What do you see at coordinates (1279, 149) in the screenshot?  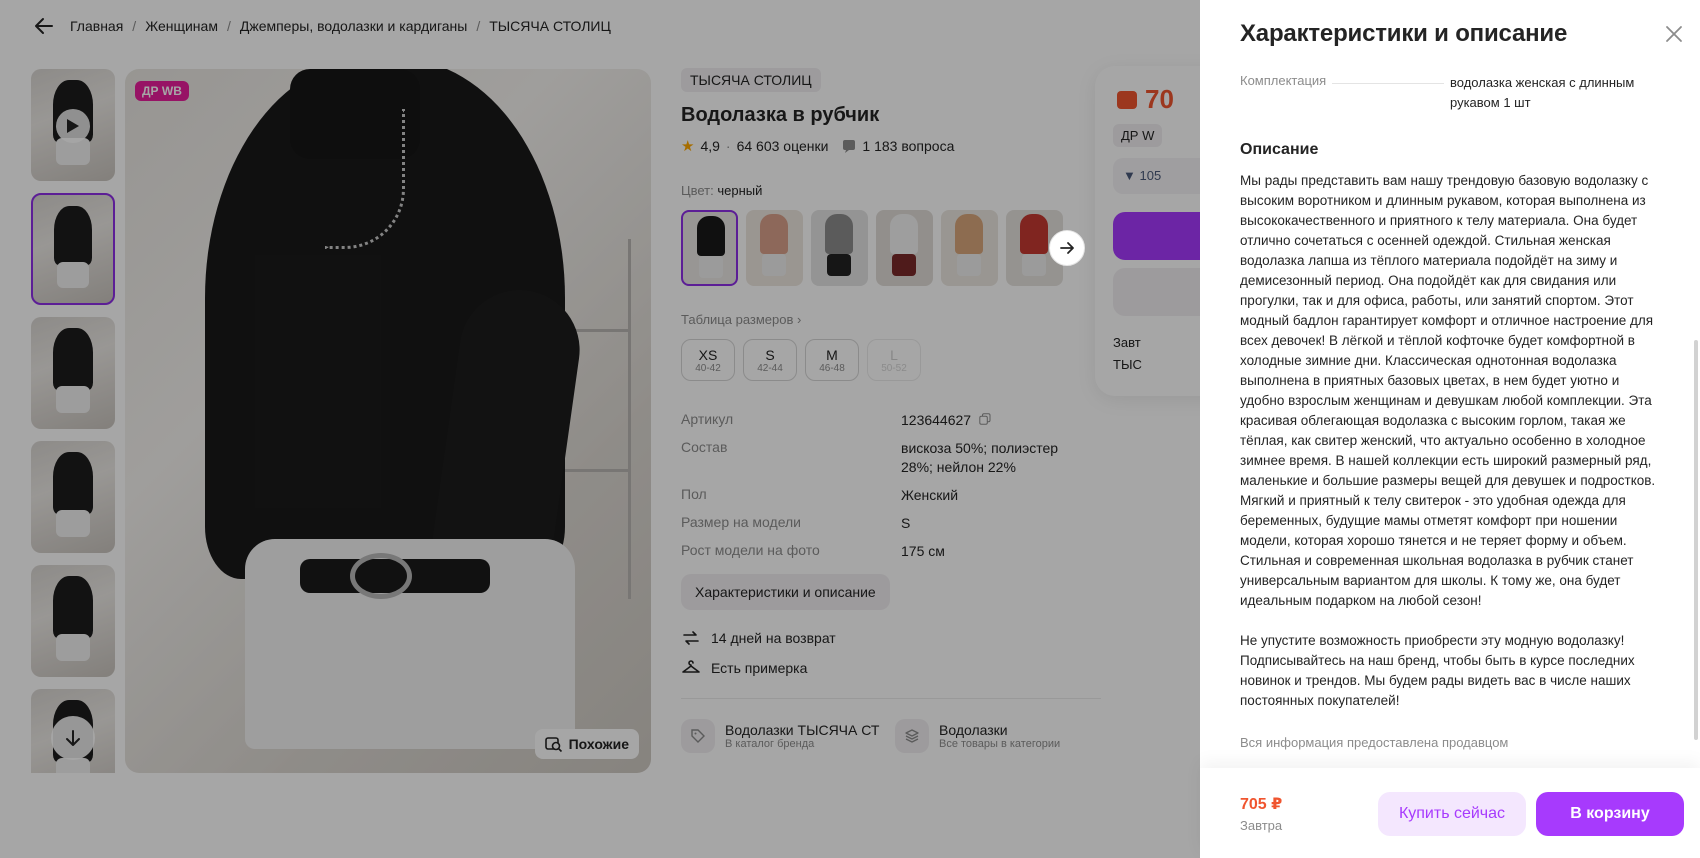 I see `description-title: Описание` at bounding box center [1279, 149].